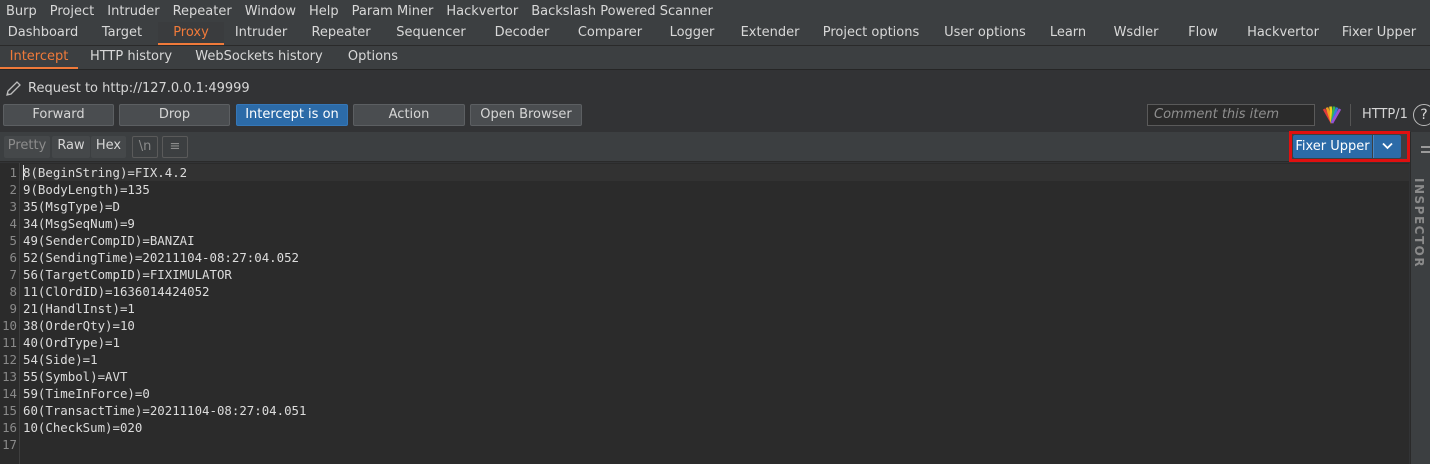  What do you see at coordinates (122, 33) in the screenshot?
I see `tab-target: Target` at bounding box center [122, 33].